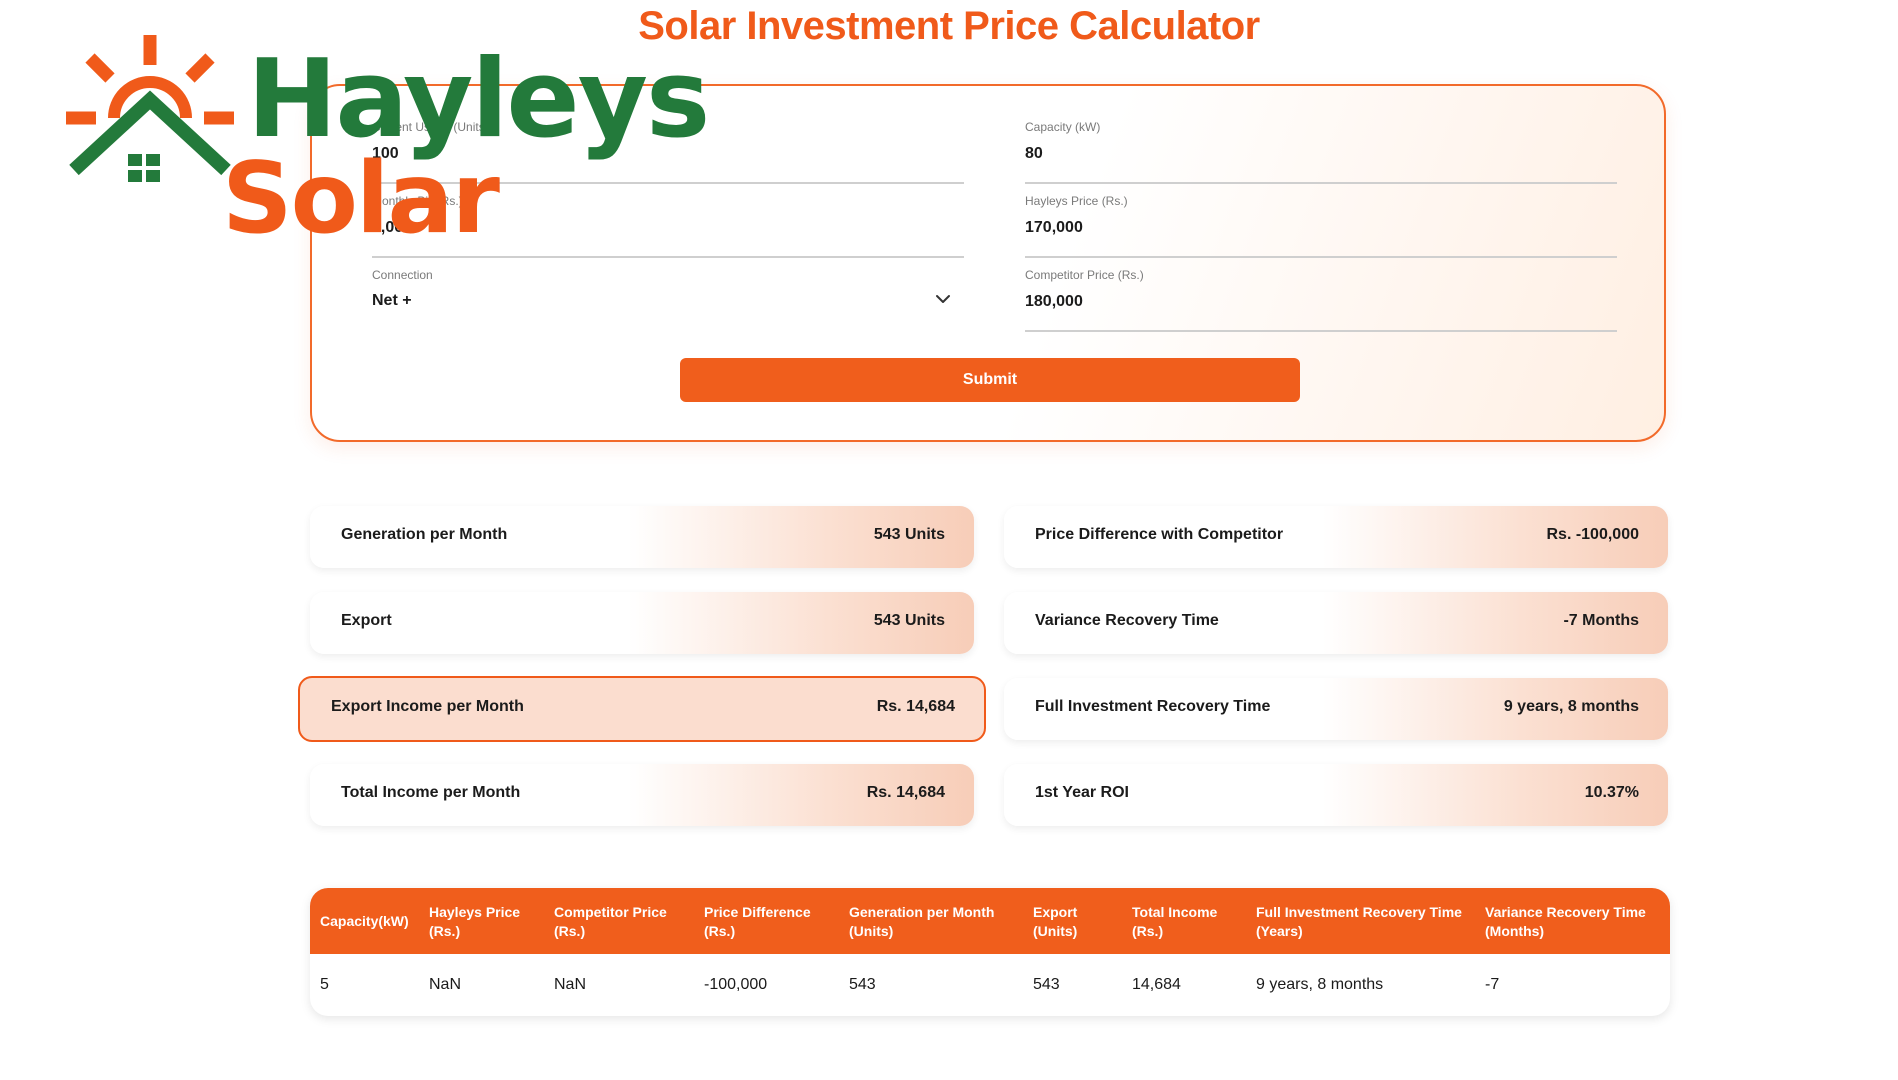 This screenshot has width=1898, height=1080. I want to click on hayleys-solar-logo: Hayleys Solar, so click(386, 139).